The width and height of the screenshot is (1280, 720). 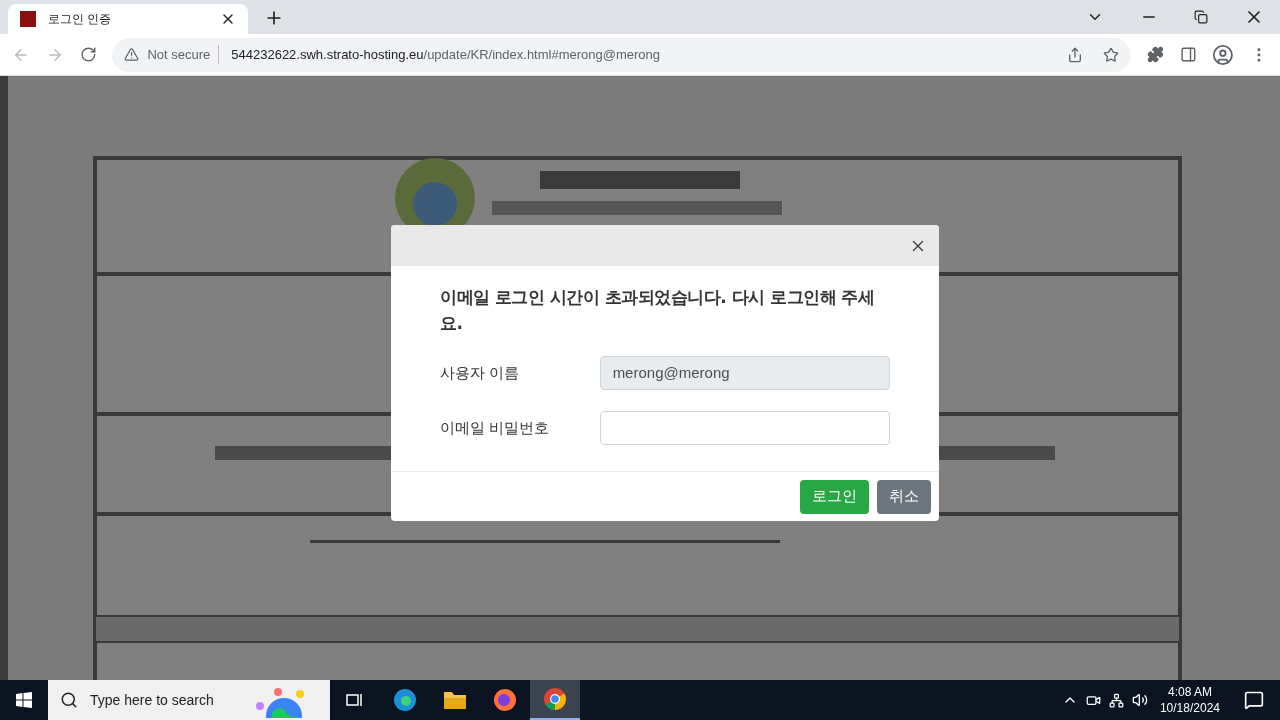 What do you see at coordinates (1074, 54) in the screenshot?
I see `share-icon` at bounding box center [1074, 54].